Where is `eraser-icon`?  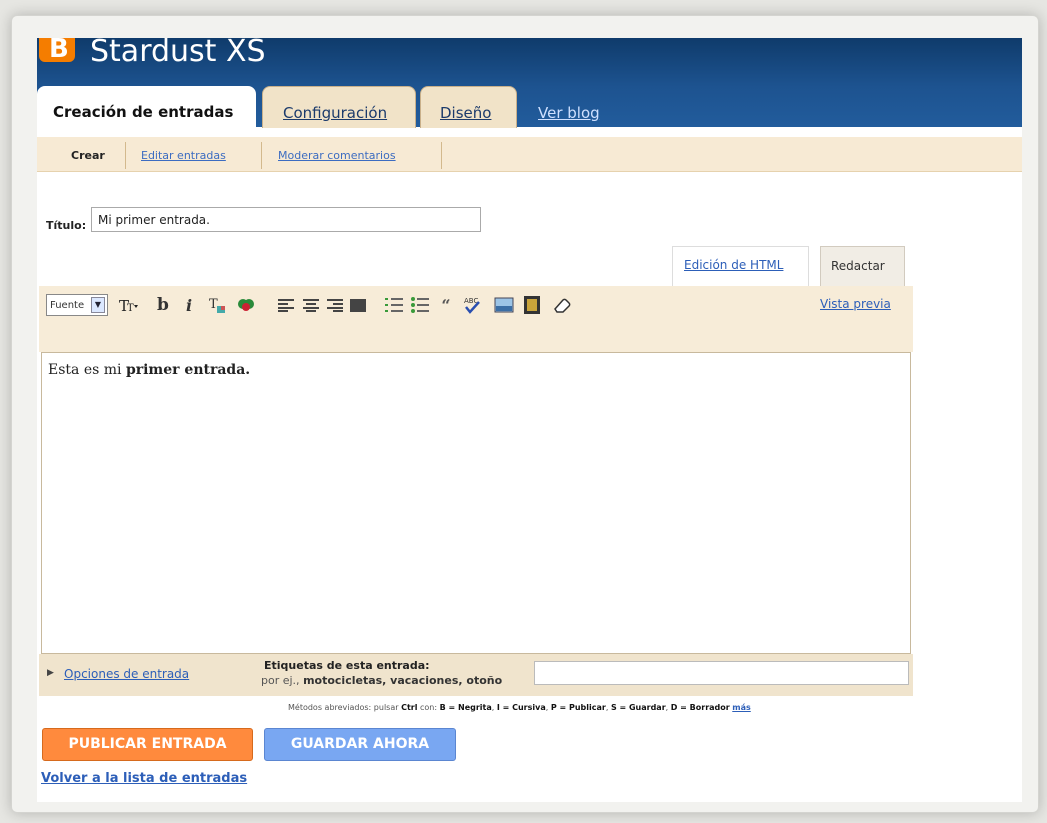 eraser-icon is located at coordinates (562, 305).